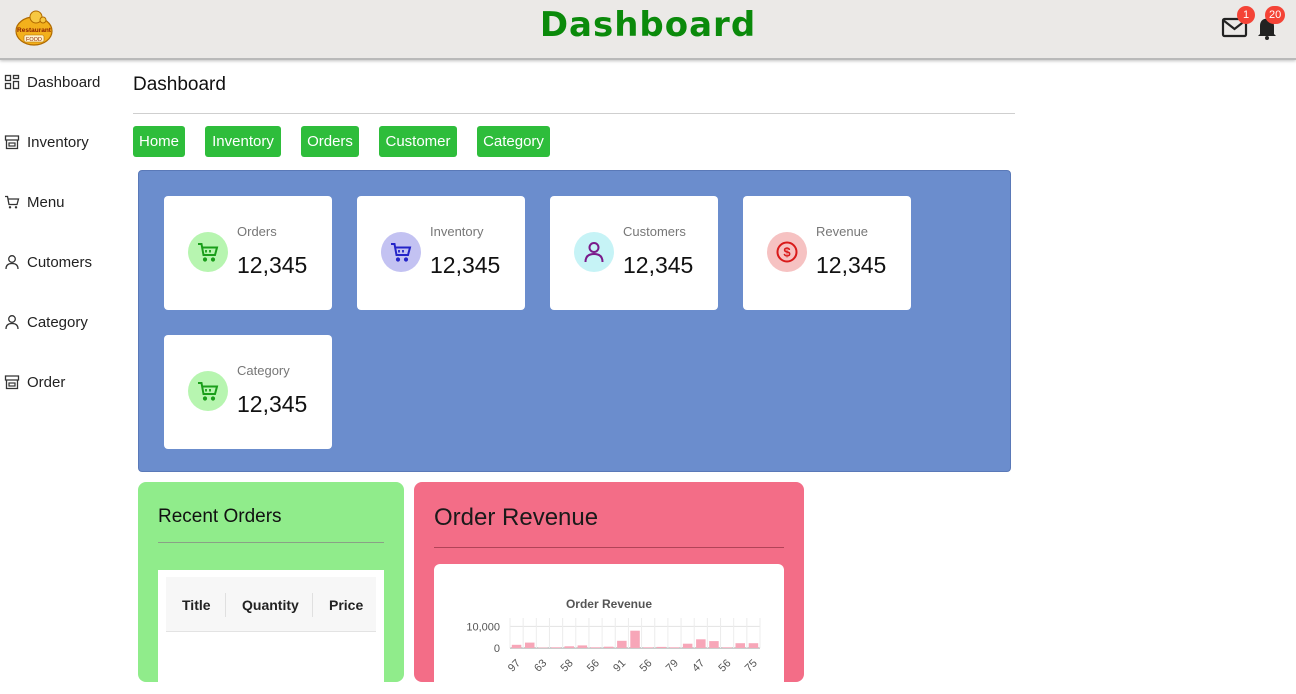  I want to click on stat-card-customers: Customers 12,345, so click(634, 253).